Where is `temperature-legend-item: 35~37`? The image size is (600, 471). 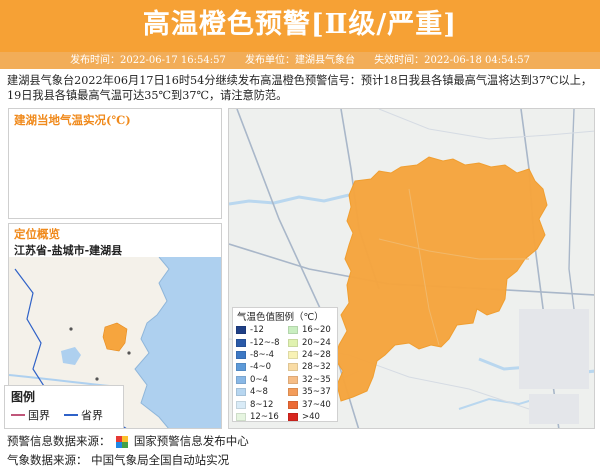
temperature-legend-item: 35~37 is located at coordinates (314, 392).